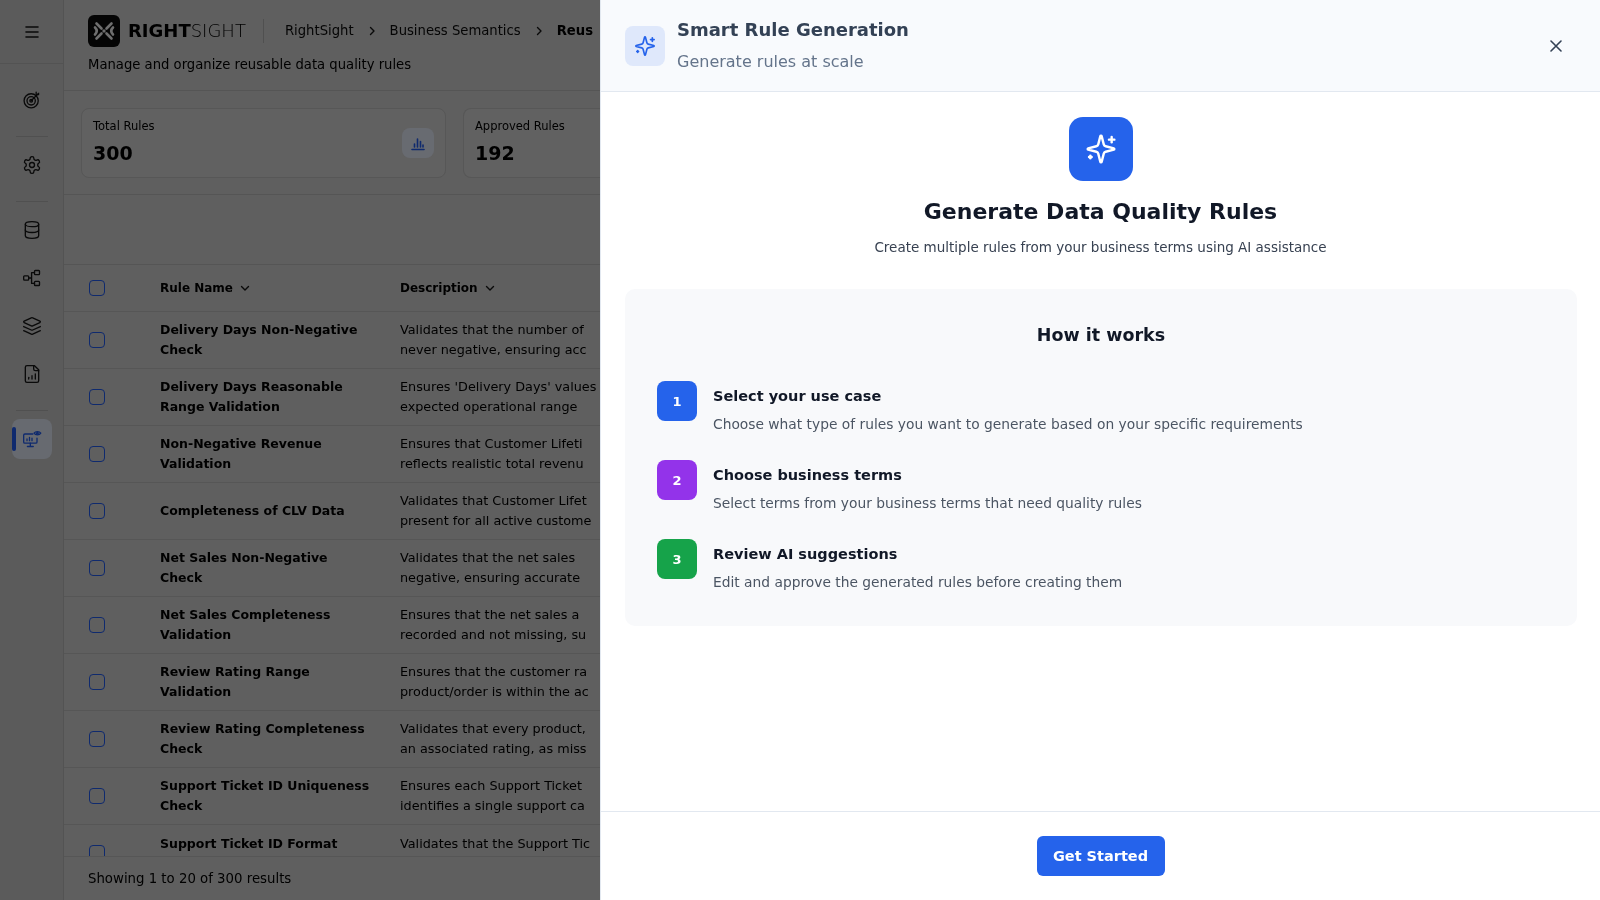  What do you see at coordinates (31, 278) in the screenshot?
I see `connected-nodes-icon` at bounding box center [31, 278].